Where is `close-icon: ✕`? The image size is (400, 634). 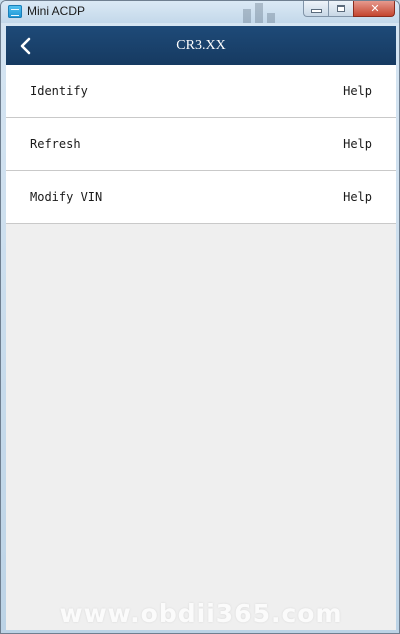
close-icon: ✕ is located at coordinates (375, 8).